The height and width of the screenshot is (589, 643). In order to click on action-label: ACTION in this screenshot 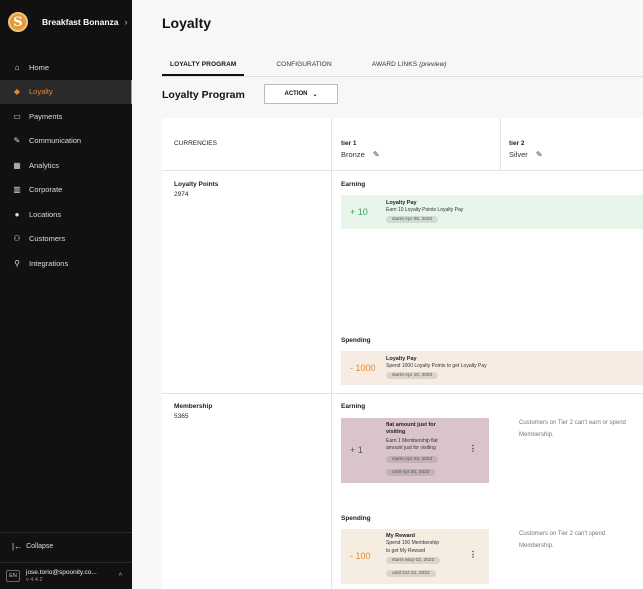, I will do `click(296, 94)`.